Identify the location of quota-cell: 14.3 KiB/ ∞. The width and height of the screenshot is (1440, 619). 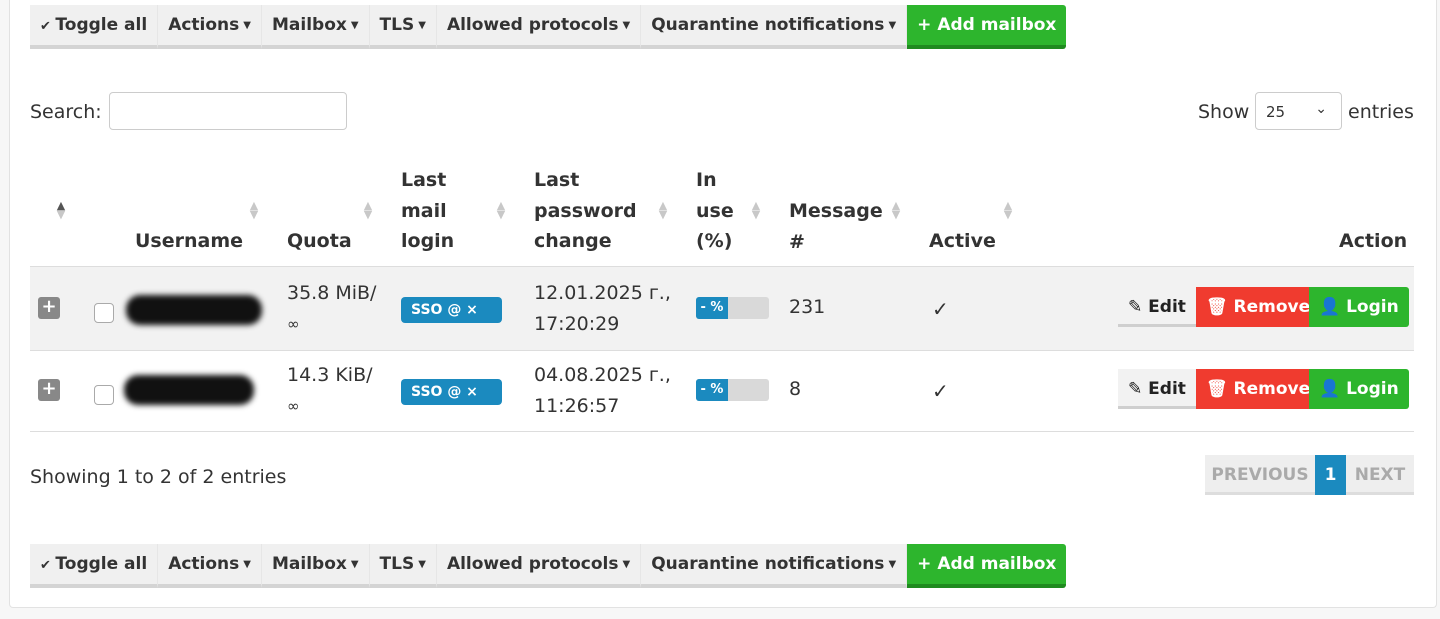
(330, 389).